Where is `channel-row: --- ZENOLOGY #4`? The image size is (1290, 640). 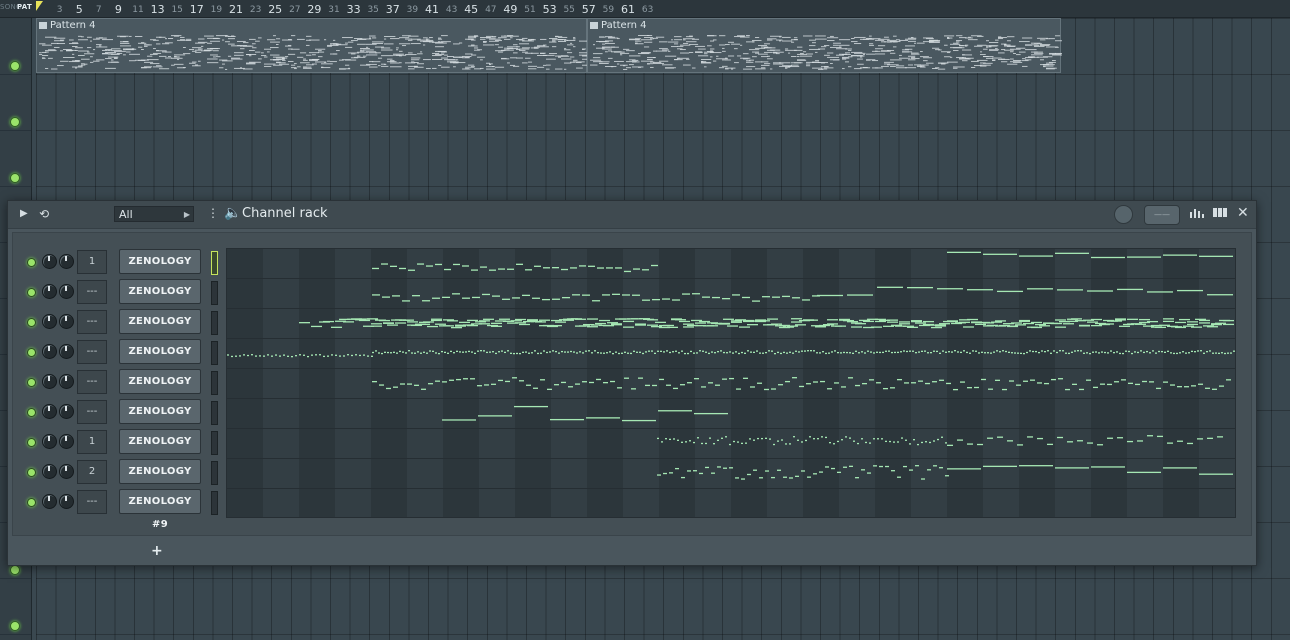
channel-row: --- ZENOLOGY #4 is located at coordinates (127, 359).